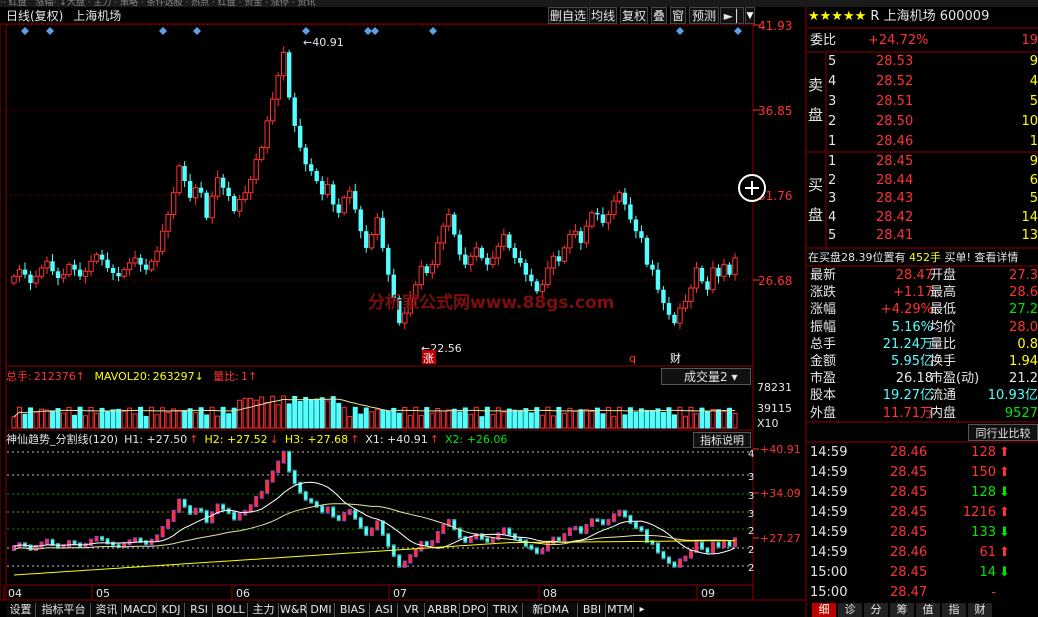 The height and width of the screenshot is (617, 1038). I want to click on level-price: 28.42, so click(895, 217).